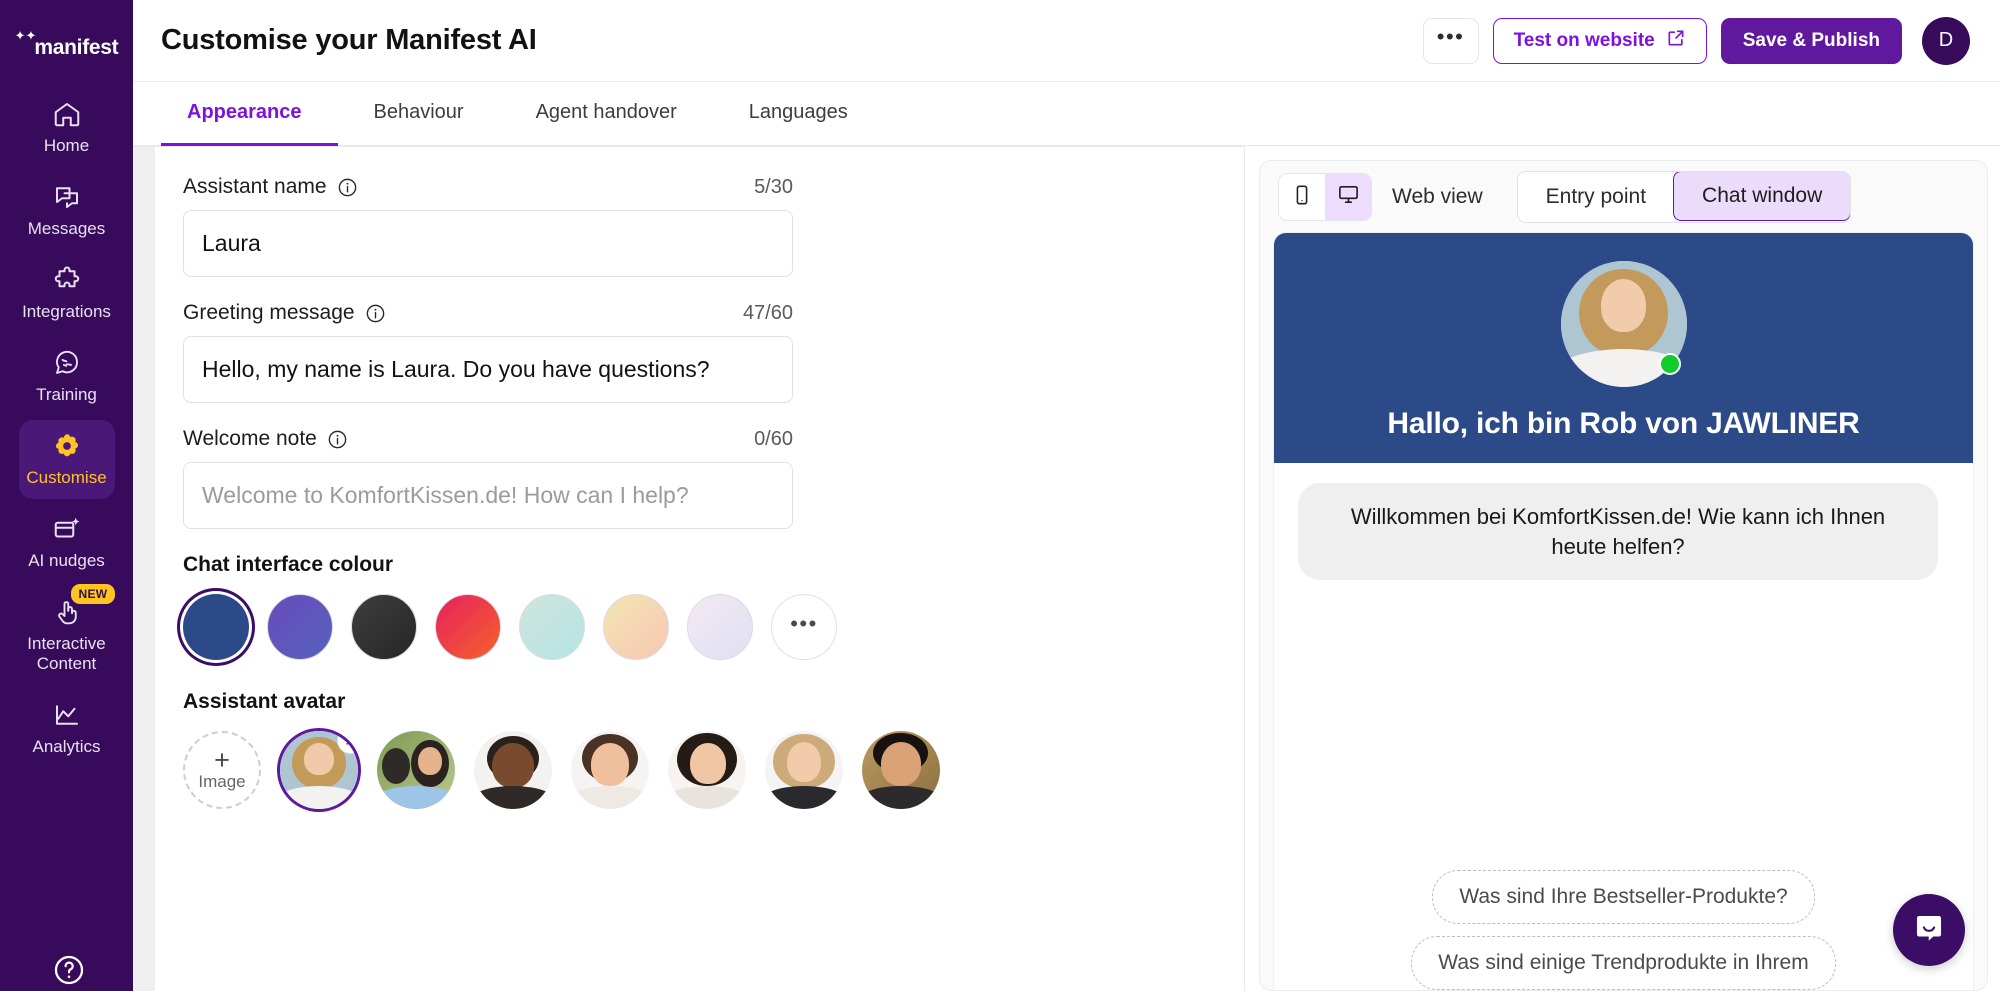 The height and width of the screenshot is (991, 2000). What do you see at coordinates (250, 438) in the screenshot?
I see `welcome-note-label: Welcome note` at bounding box center [250, 438].